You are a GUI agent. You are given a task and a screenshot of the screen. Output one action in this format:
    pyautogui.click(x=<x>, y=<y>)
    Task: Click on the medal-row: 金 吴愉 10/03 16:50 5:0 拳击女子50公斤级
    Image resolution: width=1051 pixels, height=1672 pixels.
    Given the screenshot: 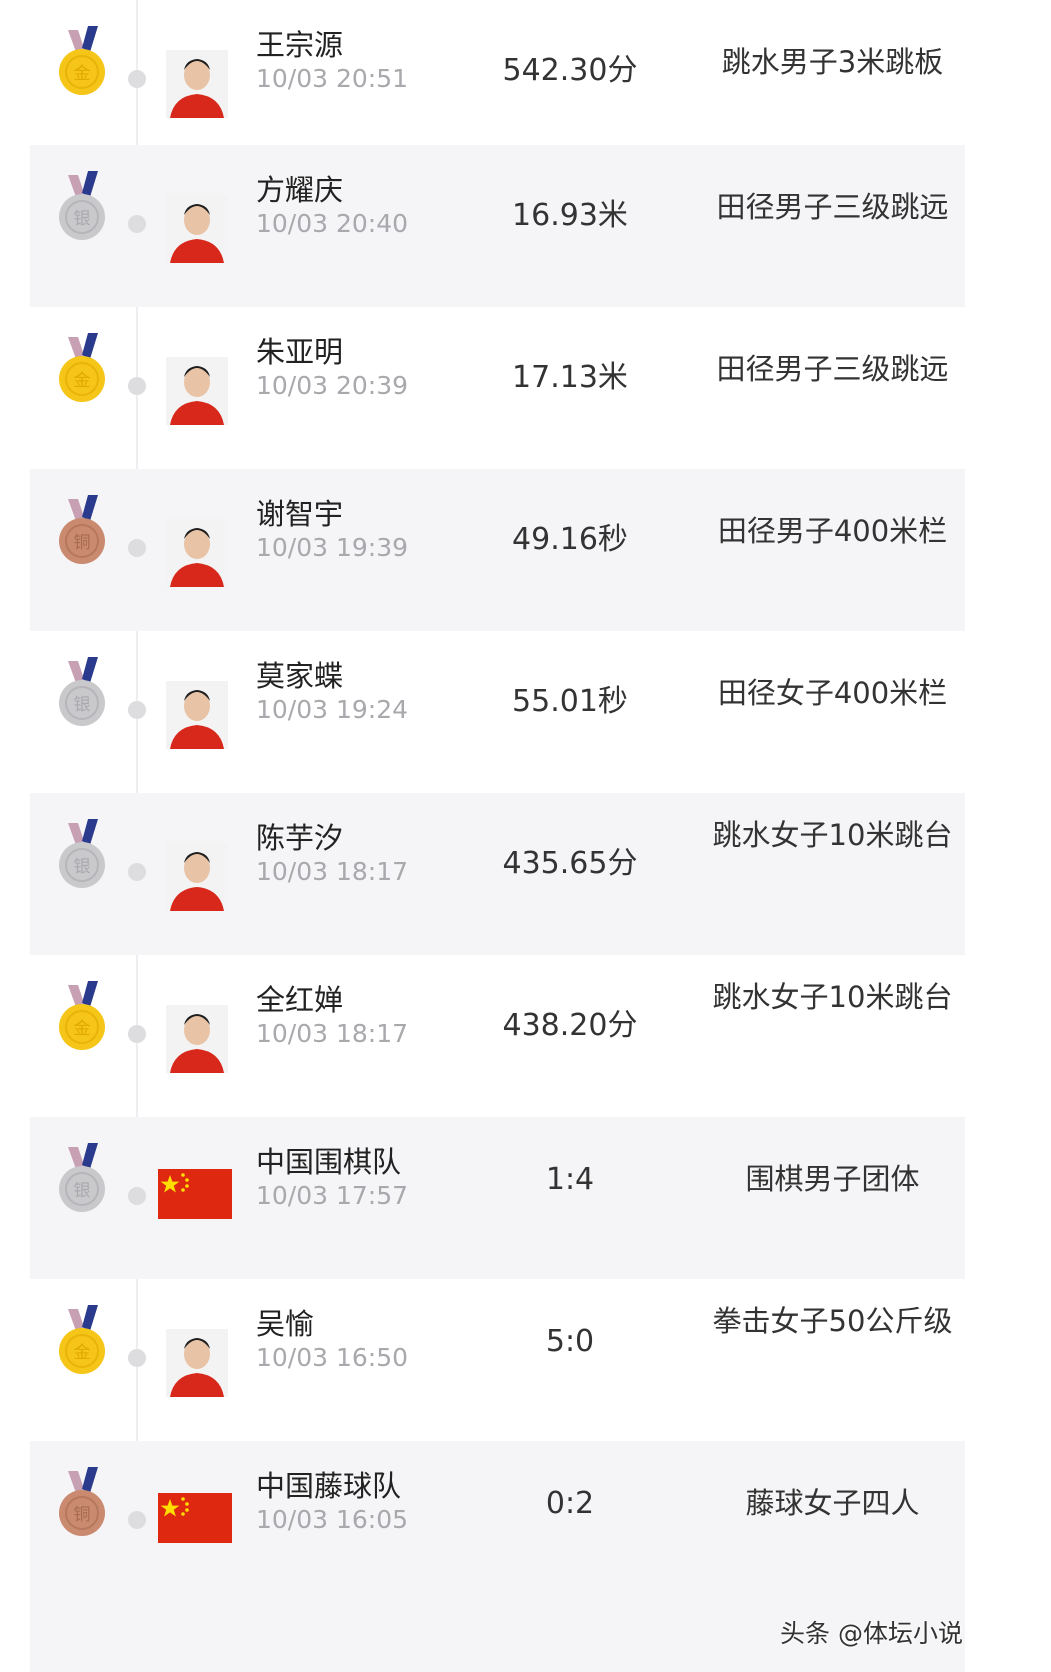 What is the action you would take?
    pyautogui.click(x=497, y=1360)
    